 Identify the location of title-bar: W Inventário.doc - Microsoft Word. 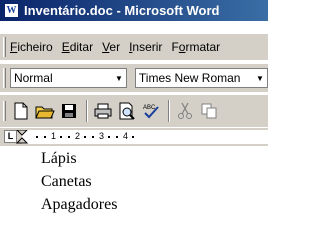
(134, 10).